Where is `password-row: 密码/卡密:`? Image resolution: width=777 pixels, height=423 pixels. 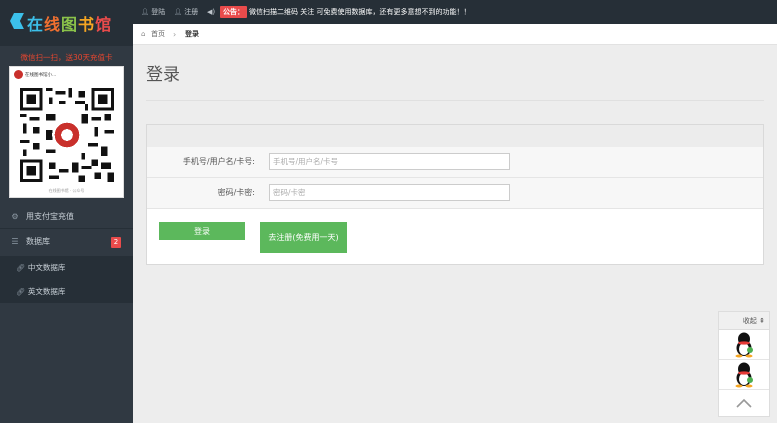
password-row: 密码/卡密: is located at coordinates (455, 193).